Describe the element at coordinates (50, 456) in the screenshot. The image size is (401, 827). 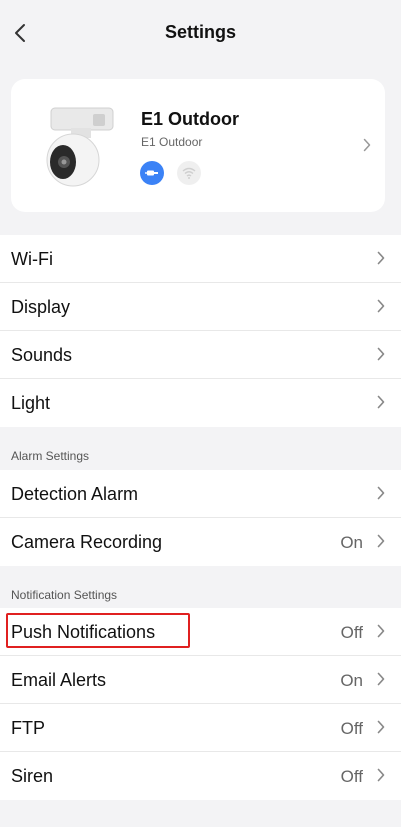
I see `section-title-alarm: Alarm Settings` at that location.